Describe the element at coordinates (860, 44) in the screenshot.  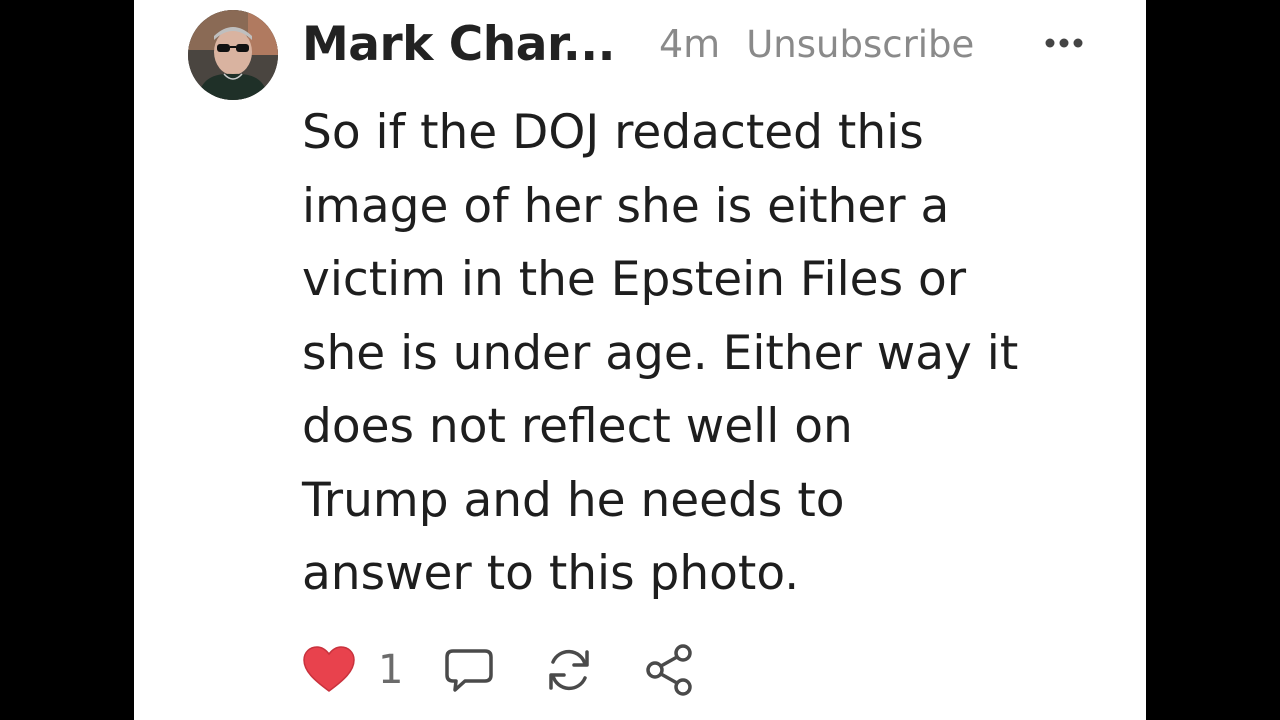
I see `unsubscribe-button: Unsubscribe` at that location.